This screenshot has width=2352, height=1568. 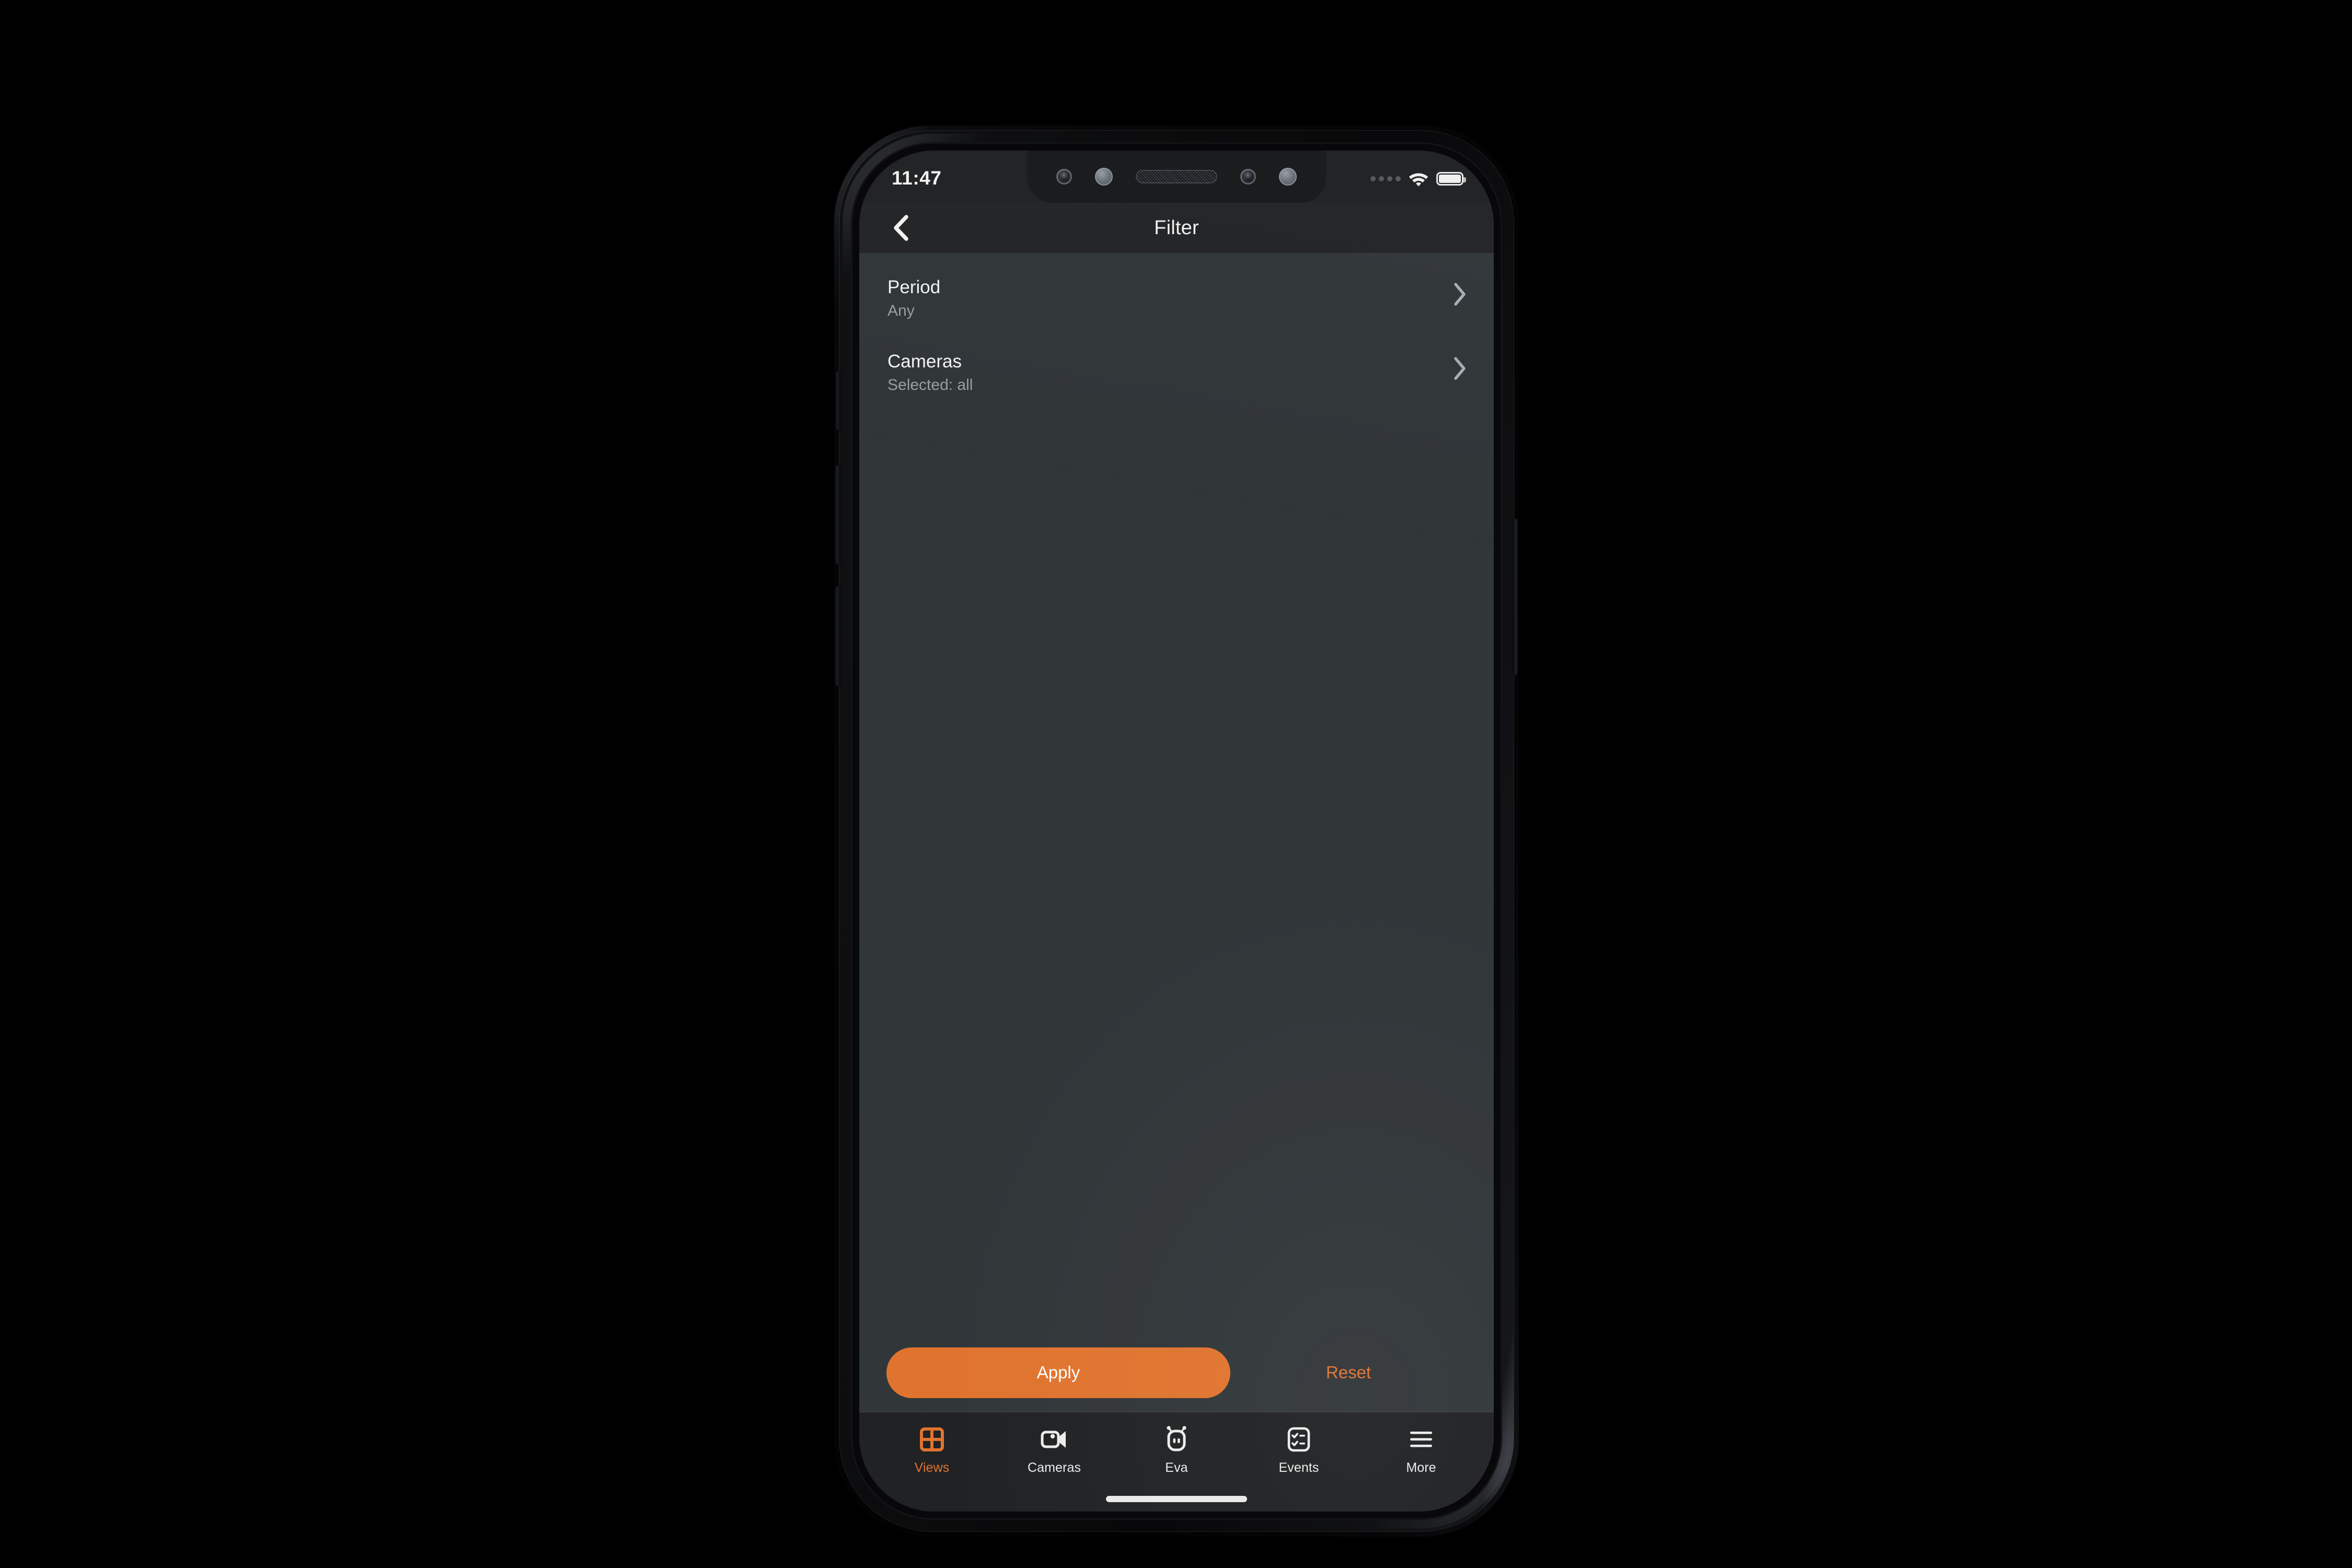 What do you see at coordinates (930, 385) in the screenshot?
I see `filter-row-value: Selected: all` at bounding box center [930, 385].